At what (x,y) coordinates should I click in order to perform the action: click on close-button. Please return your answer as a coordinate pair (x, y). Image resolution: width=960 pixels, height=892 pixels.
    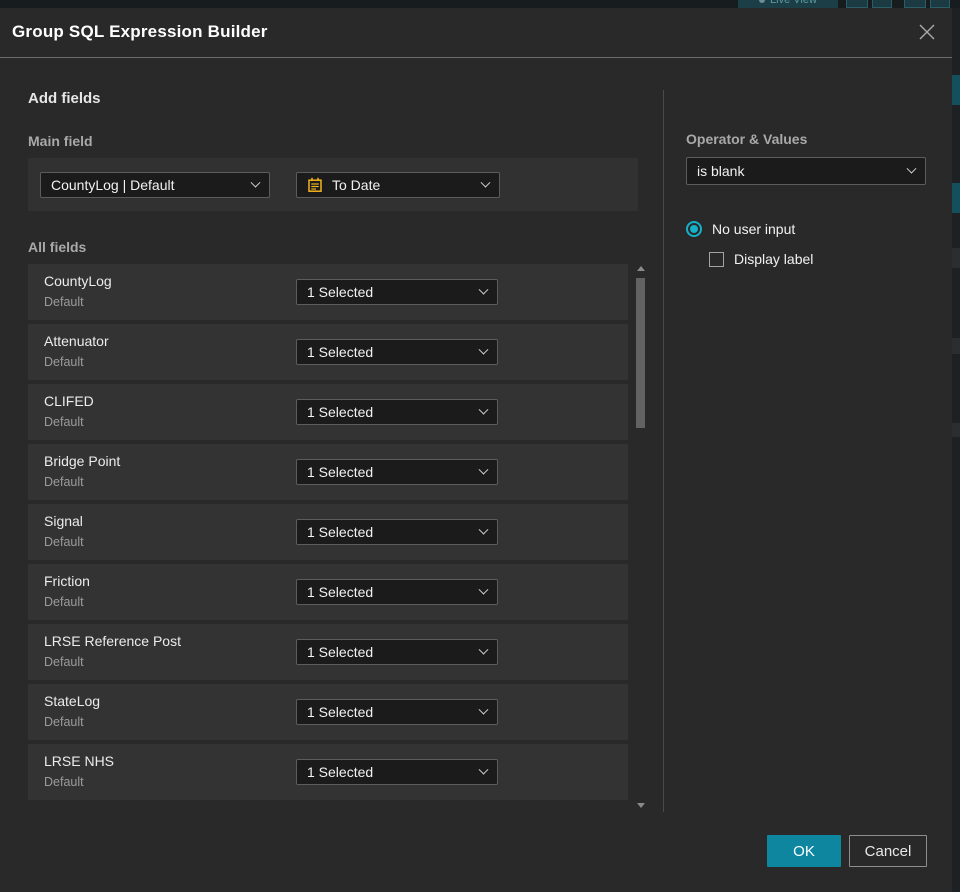
    Looking at the image, I should click on (927, 32).